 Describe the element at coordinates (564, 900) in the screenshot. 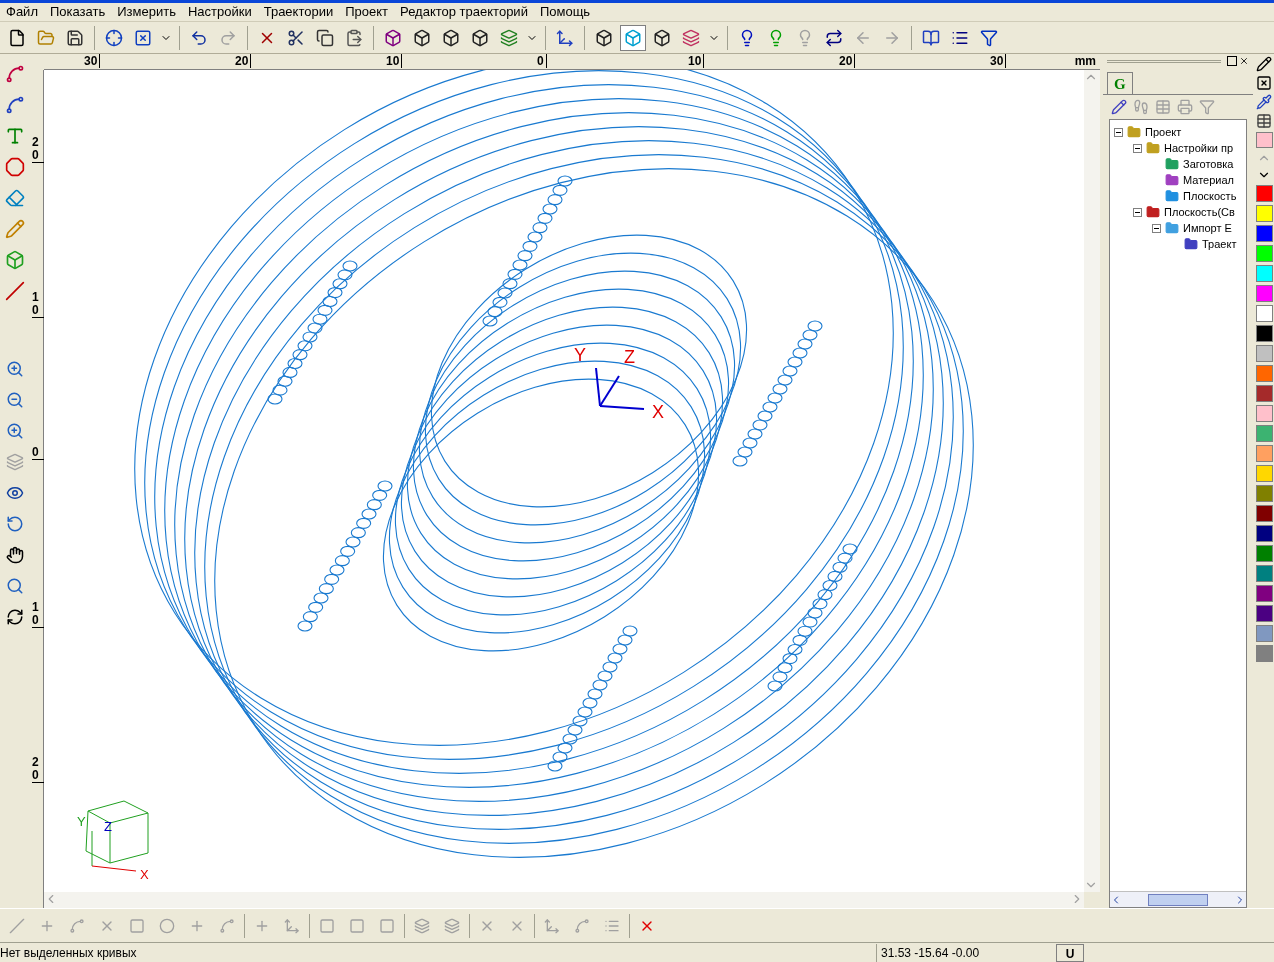

I see `horizontal-scrollbar` at that location.